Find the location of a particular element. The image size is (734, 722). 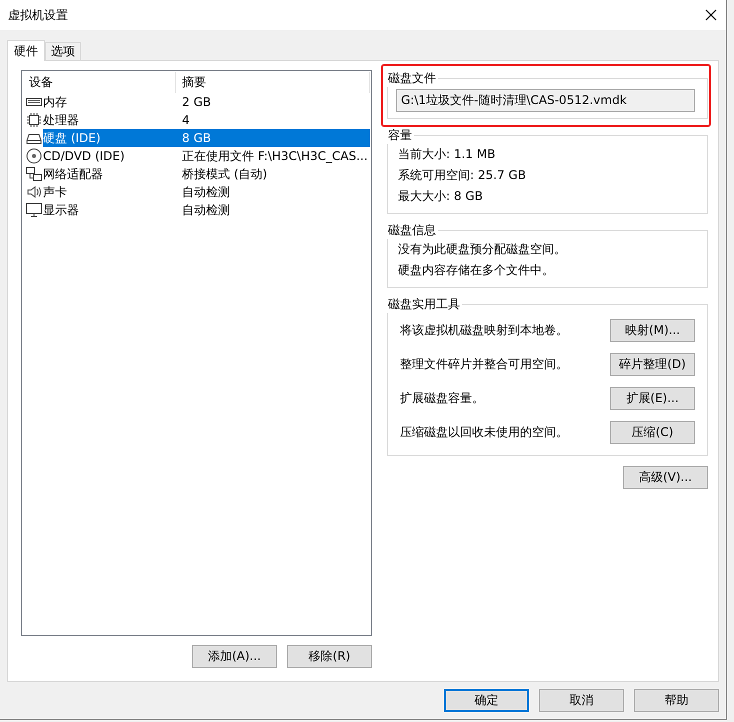

group-title: 容量 is located at coordinates (400, 135).